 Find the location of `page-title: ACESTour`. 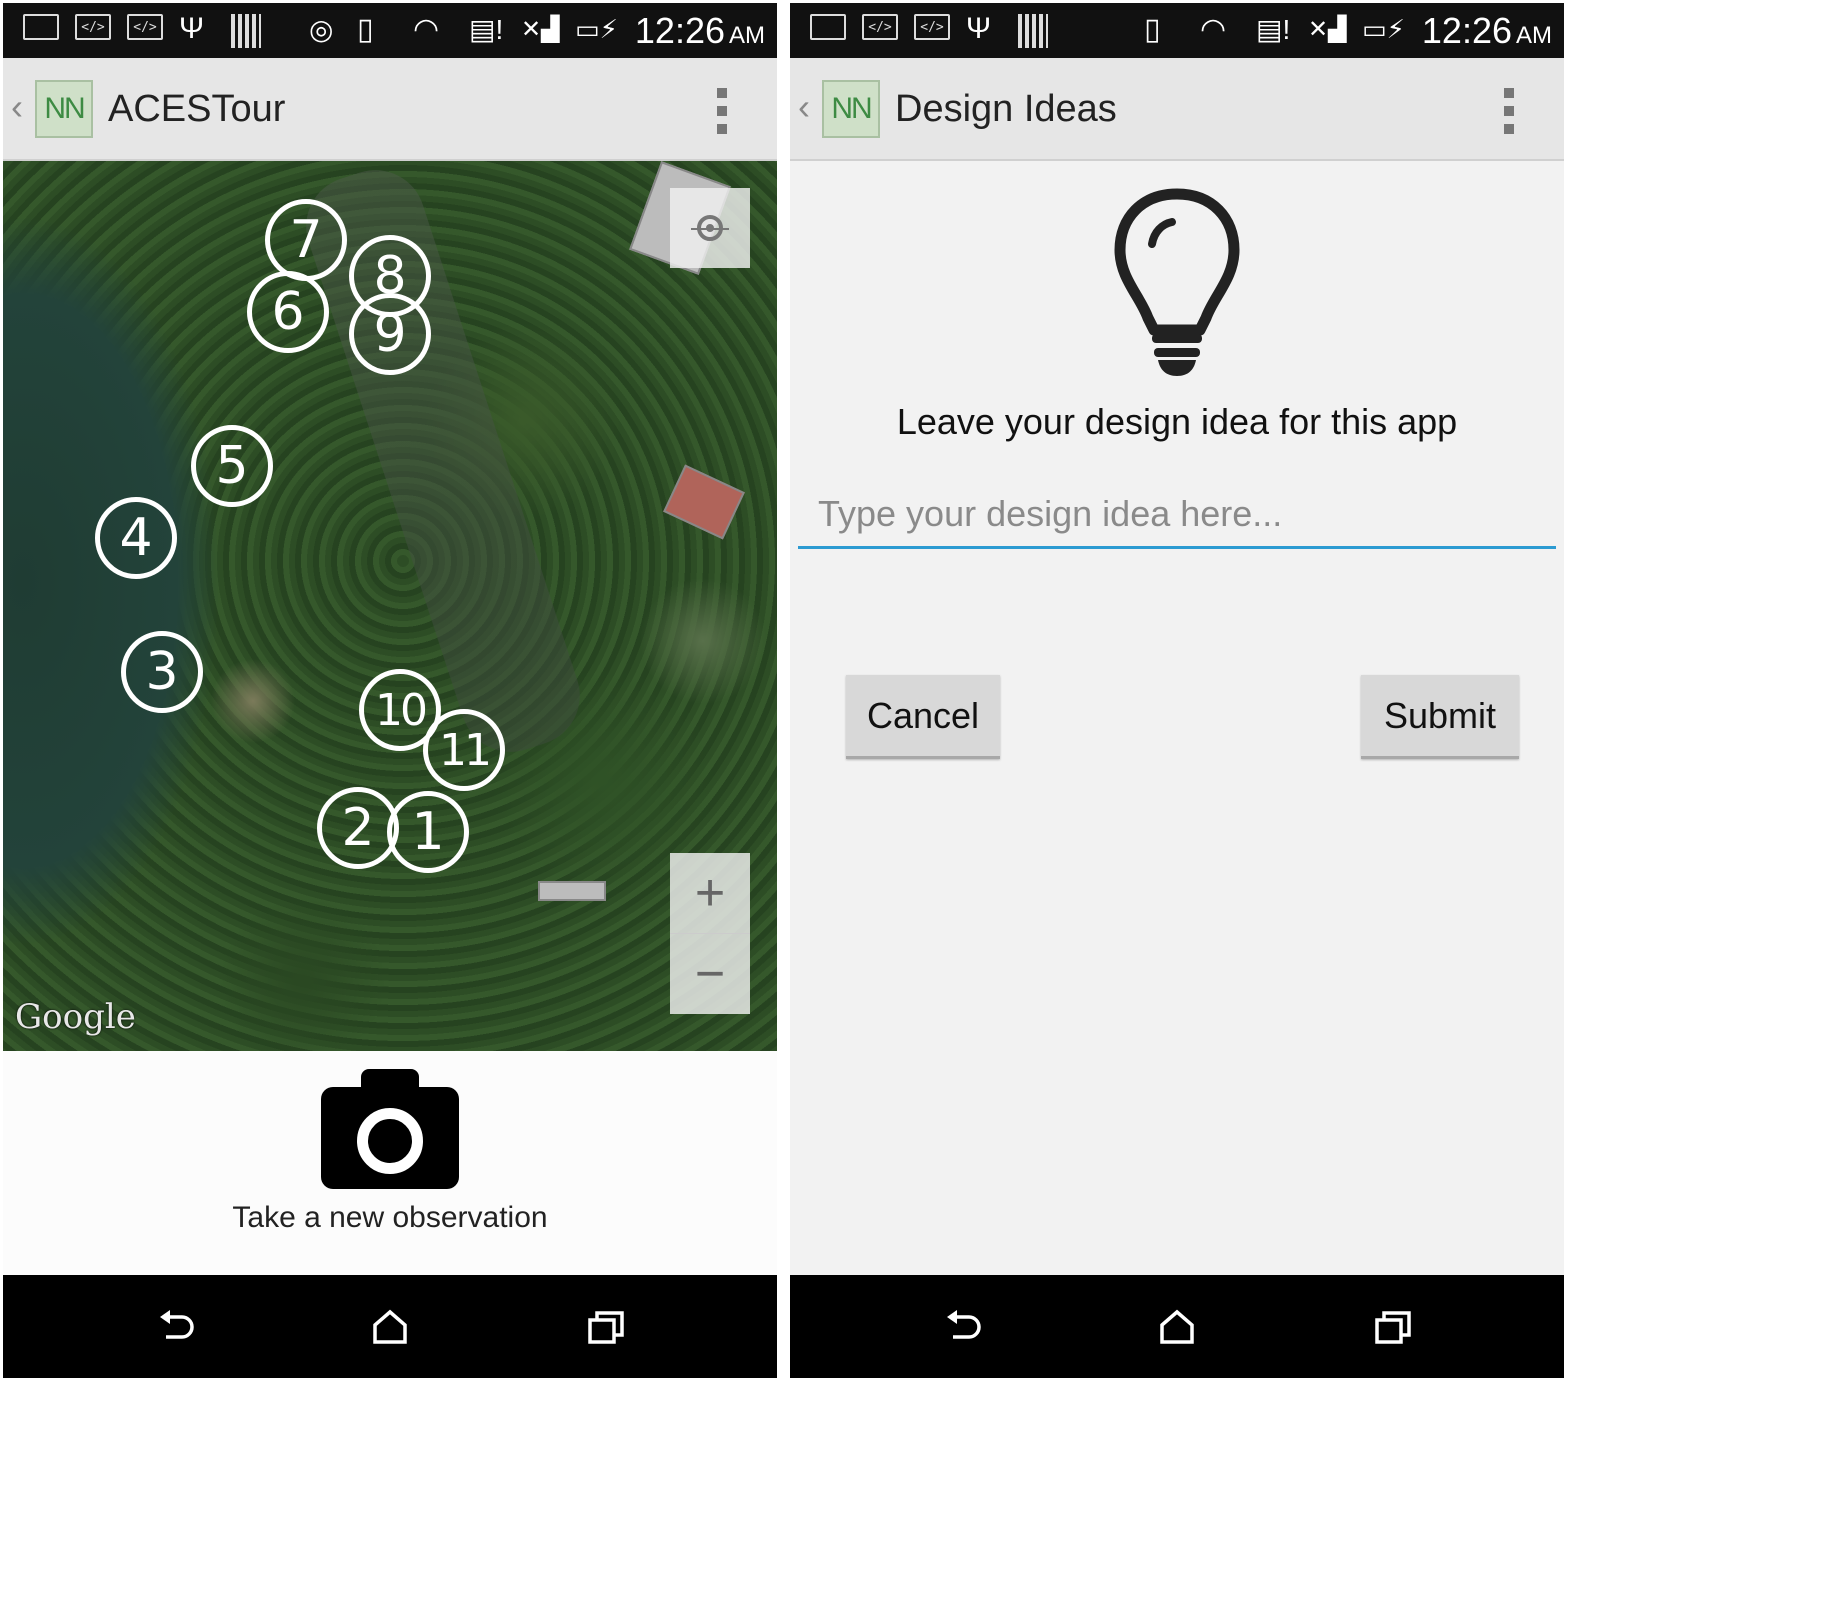

page-title: ACESTour is located at coordinates (197, 109).